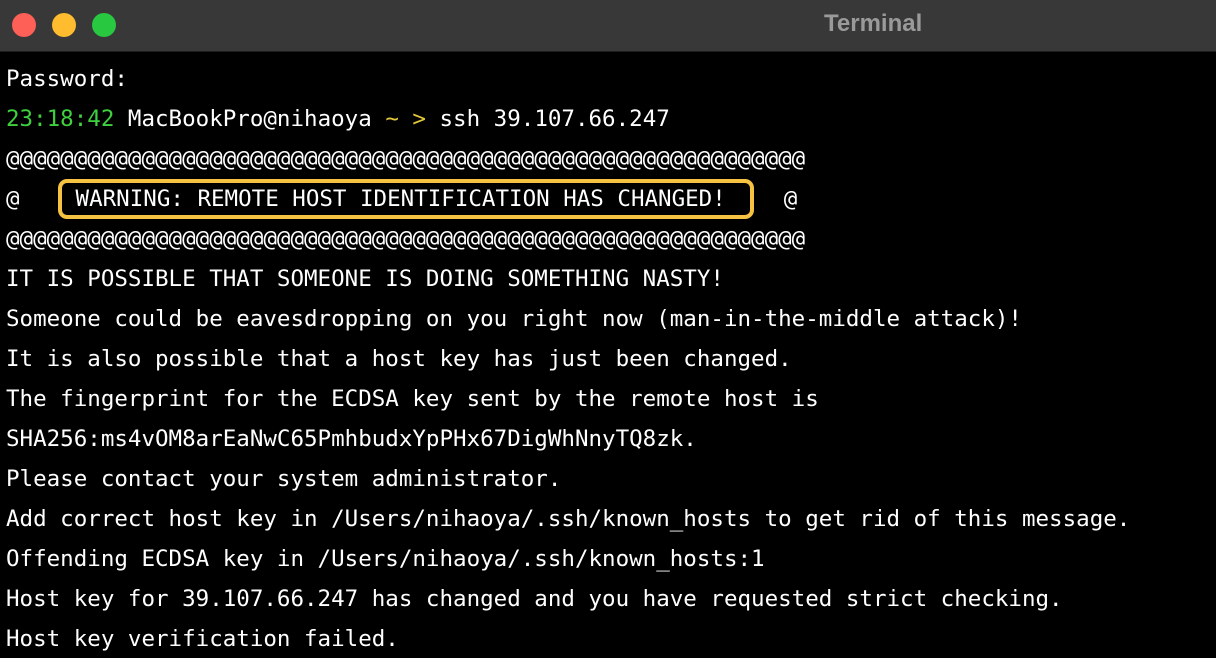  What do you see at coordinates (249, 119) in the screenshot?
I see `prompt-user-host: MacBookPro@nihaoya` at bounding box center [249, 119].